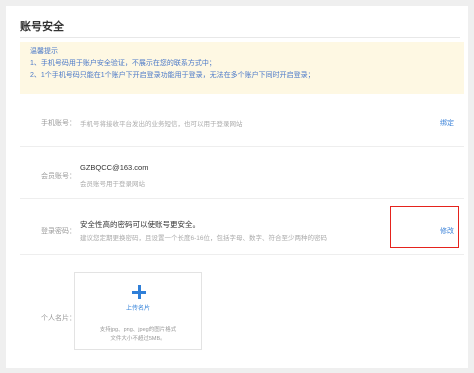  Describe the element at coordinates (58, 318) in the screenshot. I see `business-card-label: 个人名片：` at that location.